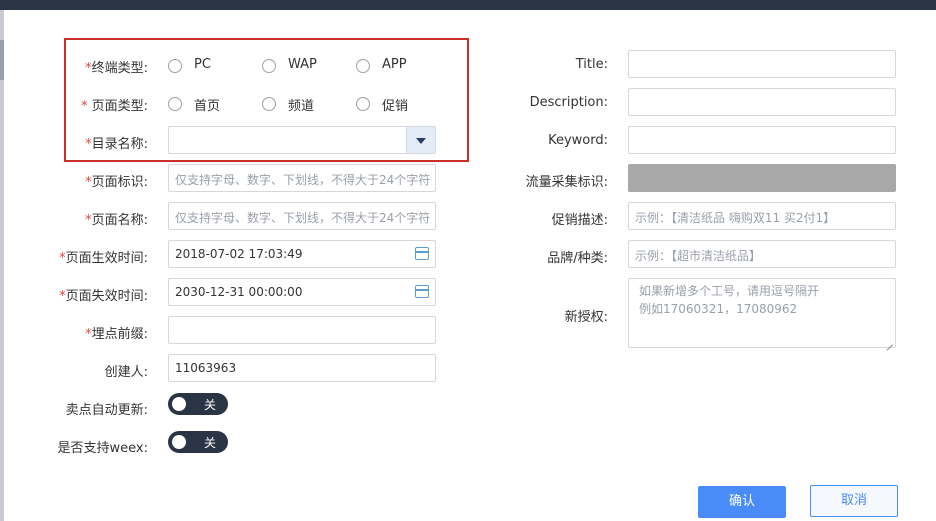 This screenshot has height=521, width=936. I want to click on effective-time-value: 2018-07-02 17:03:49, so click(239, 254).